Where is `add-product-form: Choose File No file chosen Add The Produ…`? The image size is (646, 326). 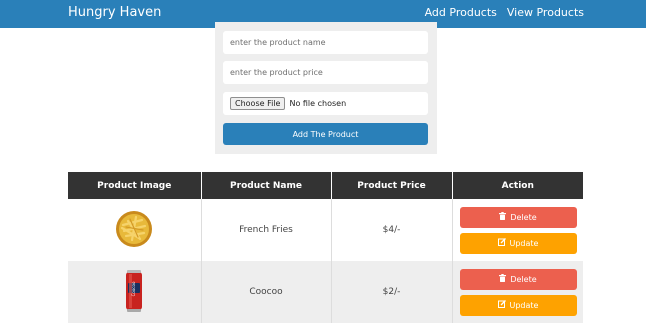
add-product-form: Choose File No file chosen Add The Produ… is located at coordinates (326, 88).